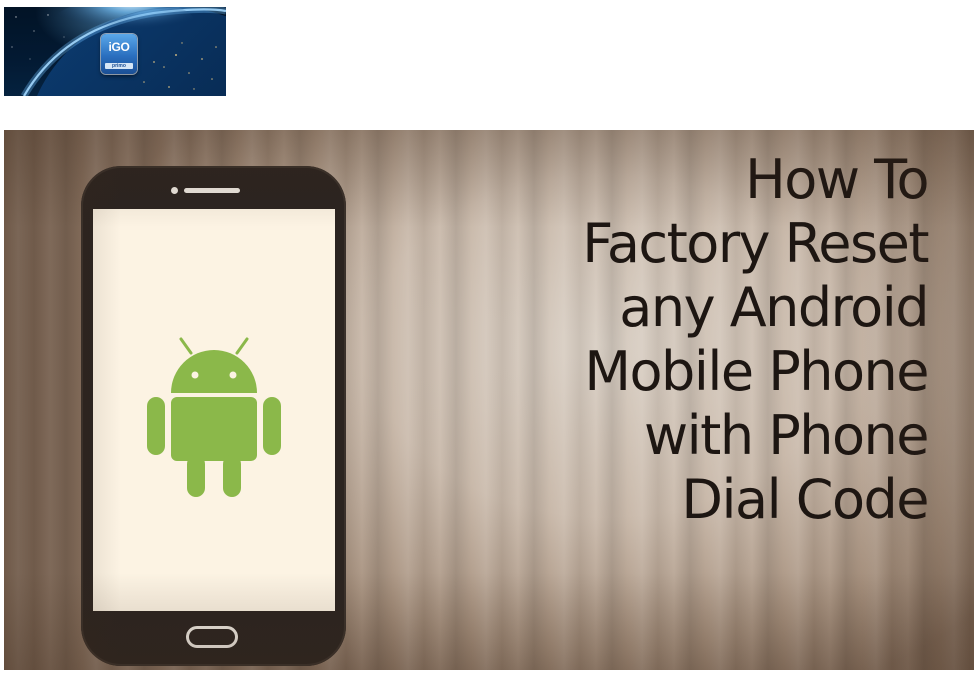  Describe the element at coordinates (755, 243) in the screenshot. I see `headline-line: Factory Reset` at that location.